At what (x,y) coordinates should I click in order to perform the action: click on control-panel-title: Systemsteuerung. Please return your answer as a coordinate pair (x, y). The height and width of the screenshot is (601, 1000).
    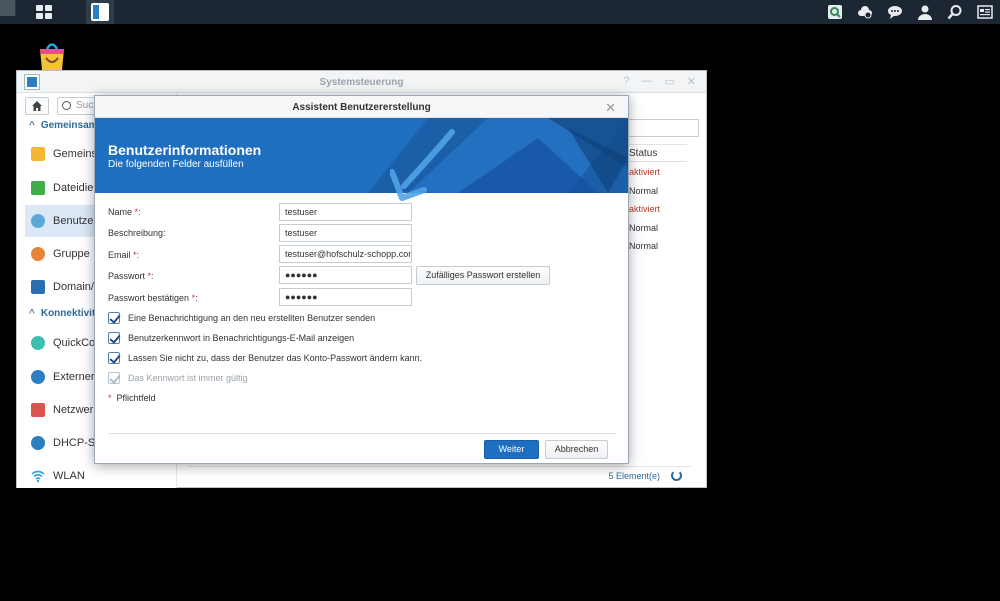
    Looking at the image, I should click on (361, 82).